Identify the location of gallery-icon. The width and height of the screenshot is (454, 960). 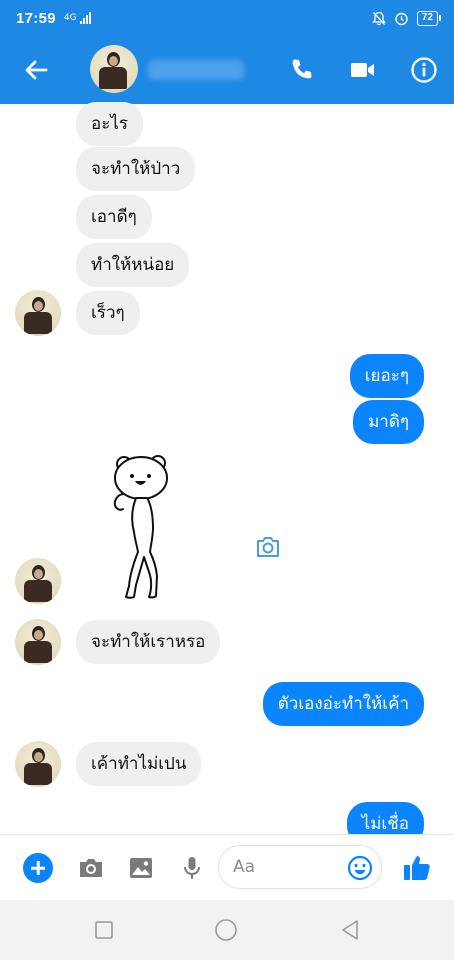
(141, 868).